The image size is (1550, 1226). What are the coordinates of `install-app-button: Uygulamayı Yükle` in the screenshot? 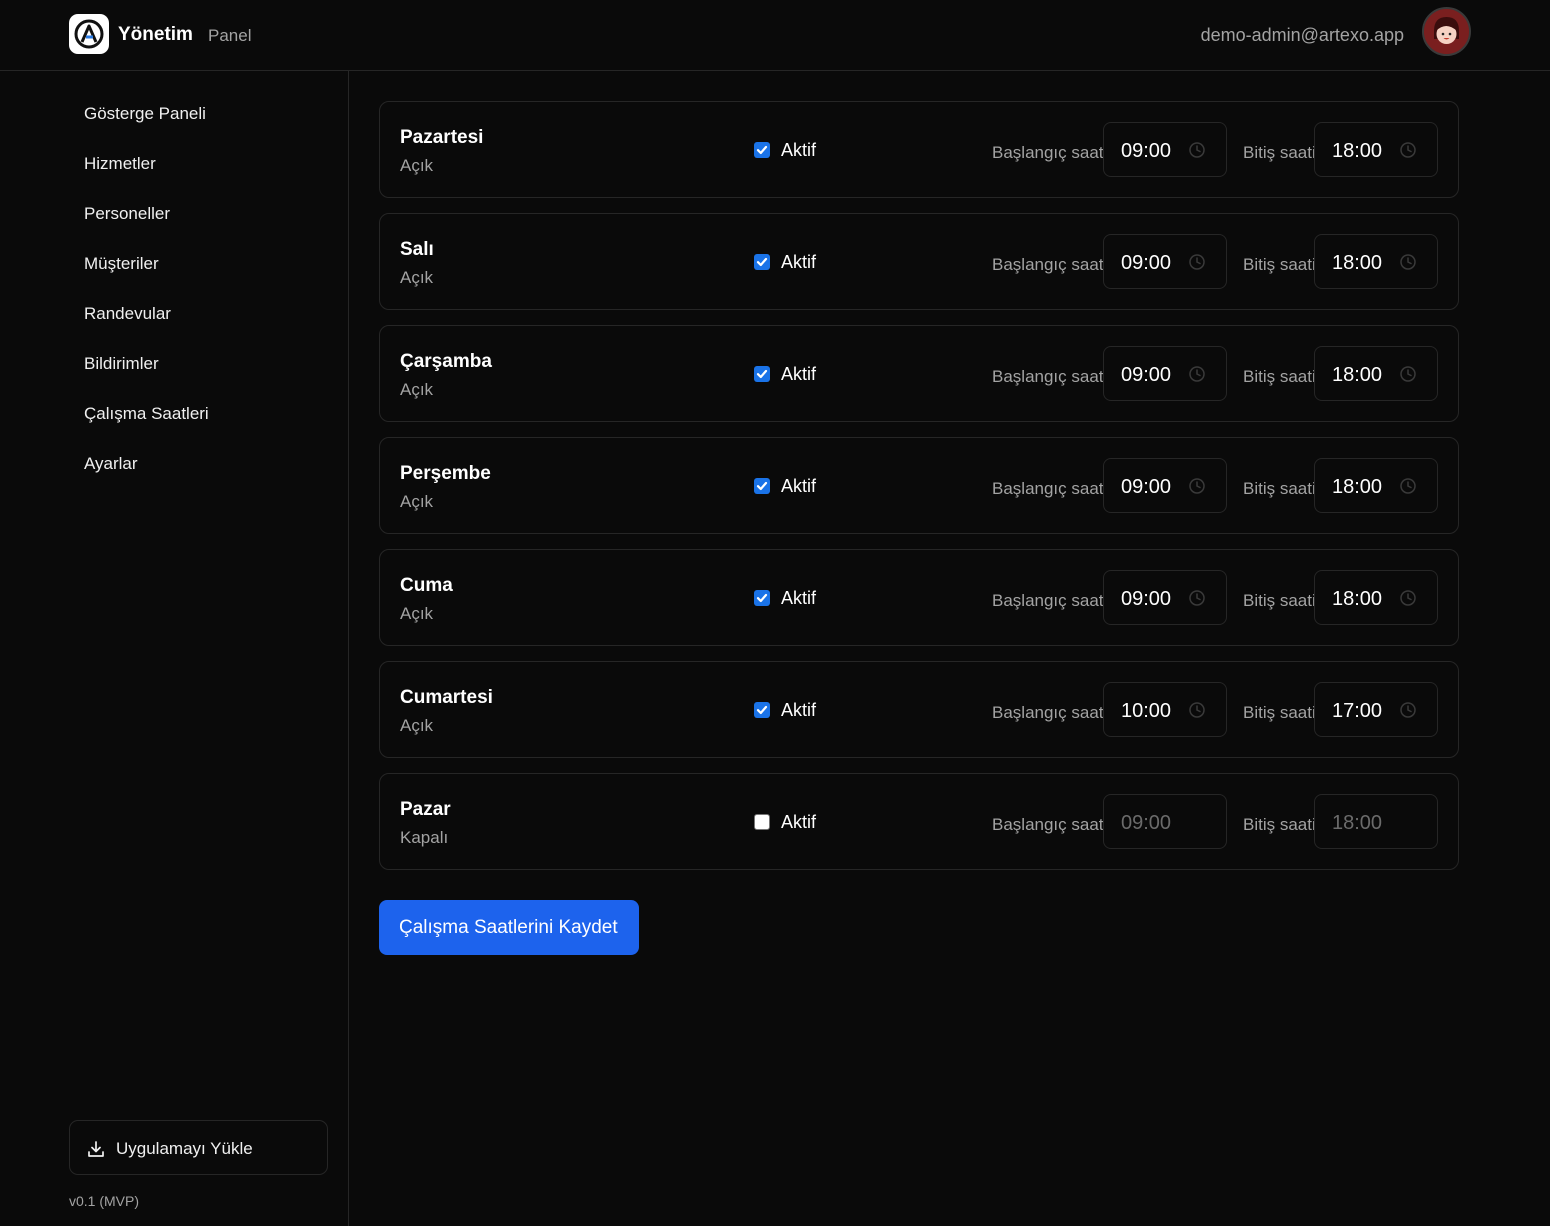 It's located at (198, 1147).